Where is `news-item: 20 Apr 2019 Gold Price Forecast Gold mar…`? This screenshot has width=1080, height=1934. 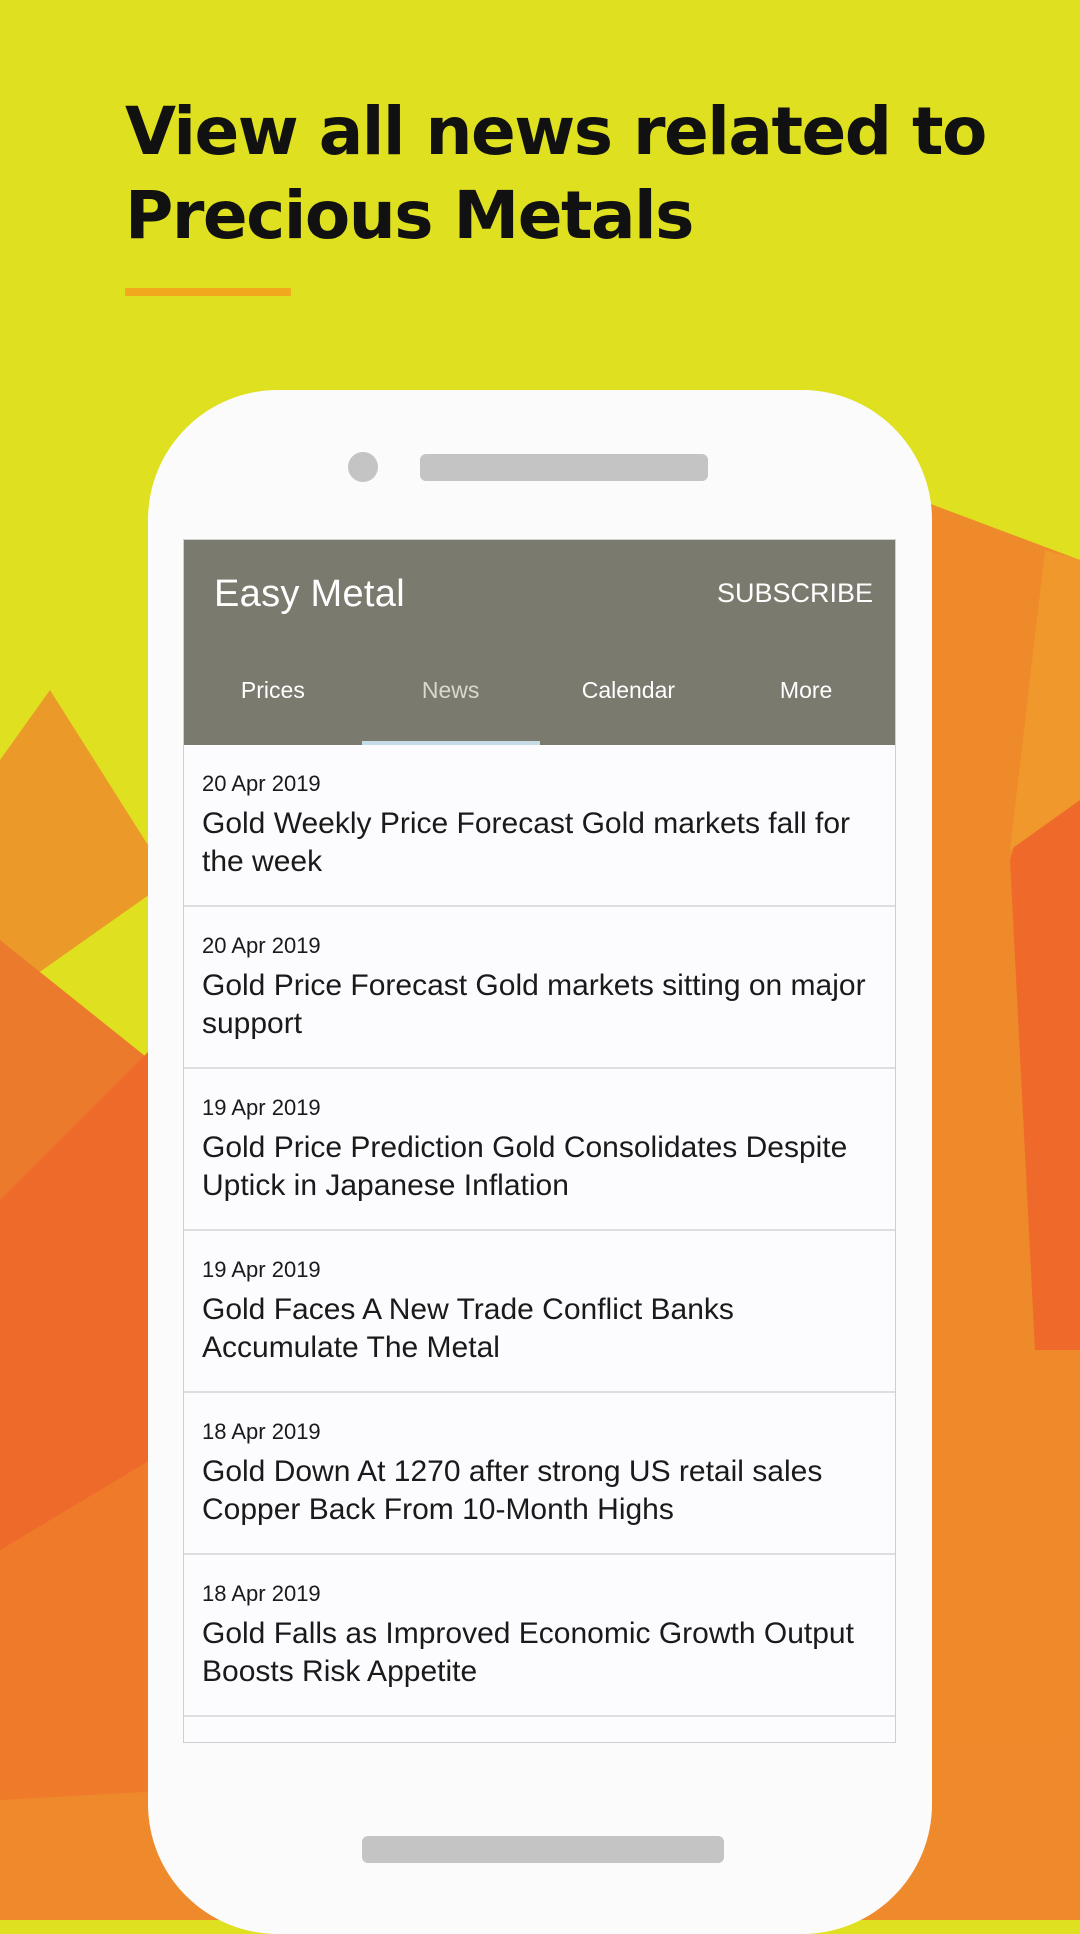
news-item: 20 Apr 2019 Gold Price Forecast Gold mar… is located at coordinates (539, 988).